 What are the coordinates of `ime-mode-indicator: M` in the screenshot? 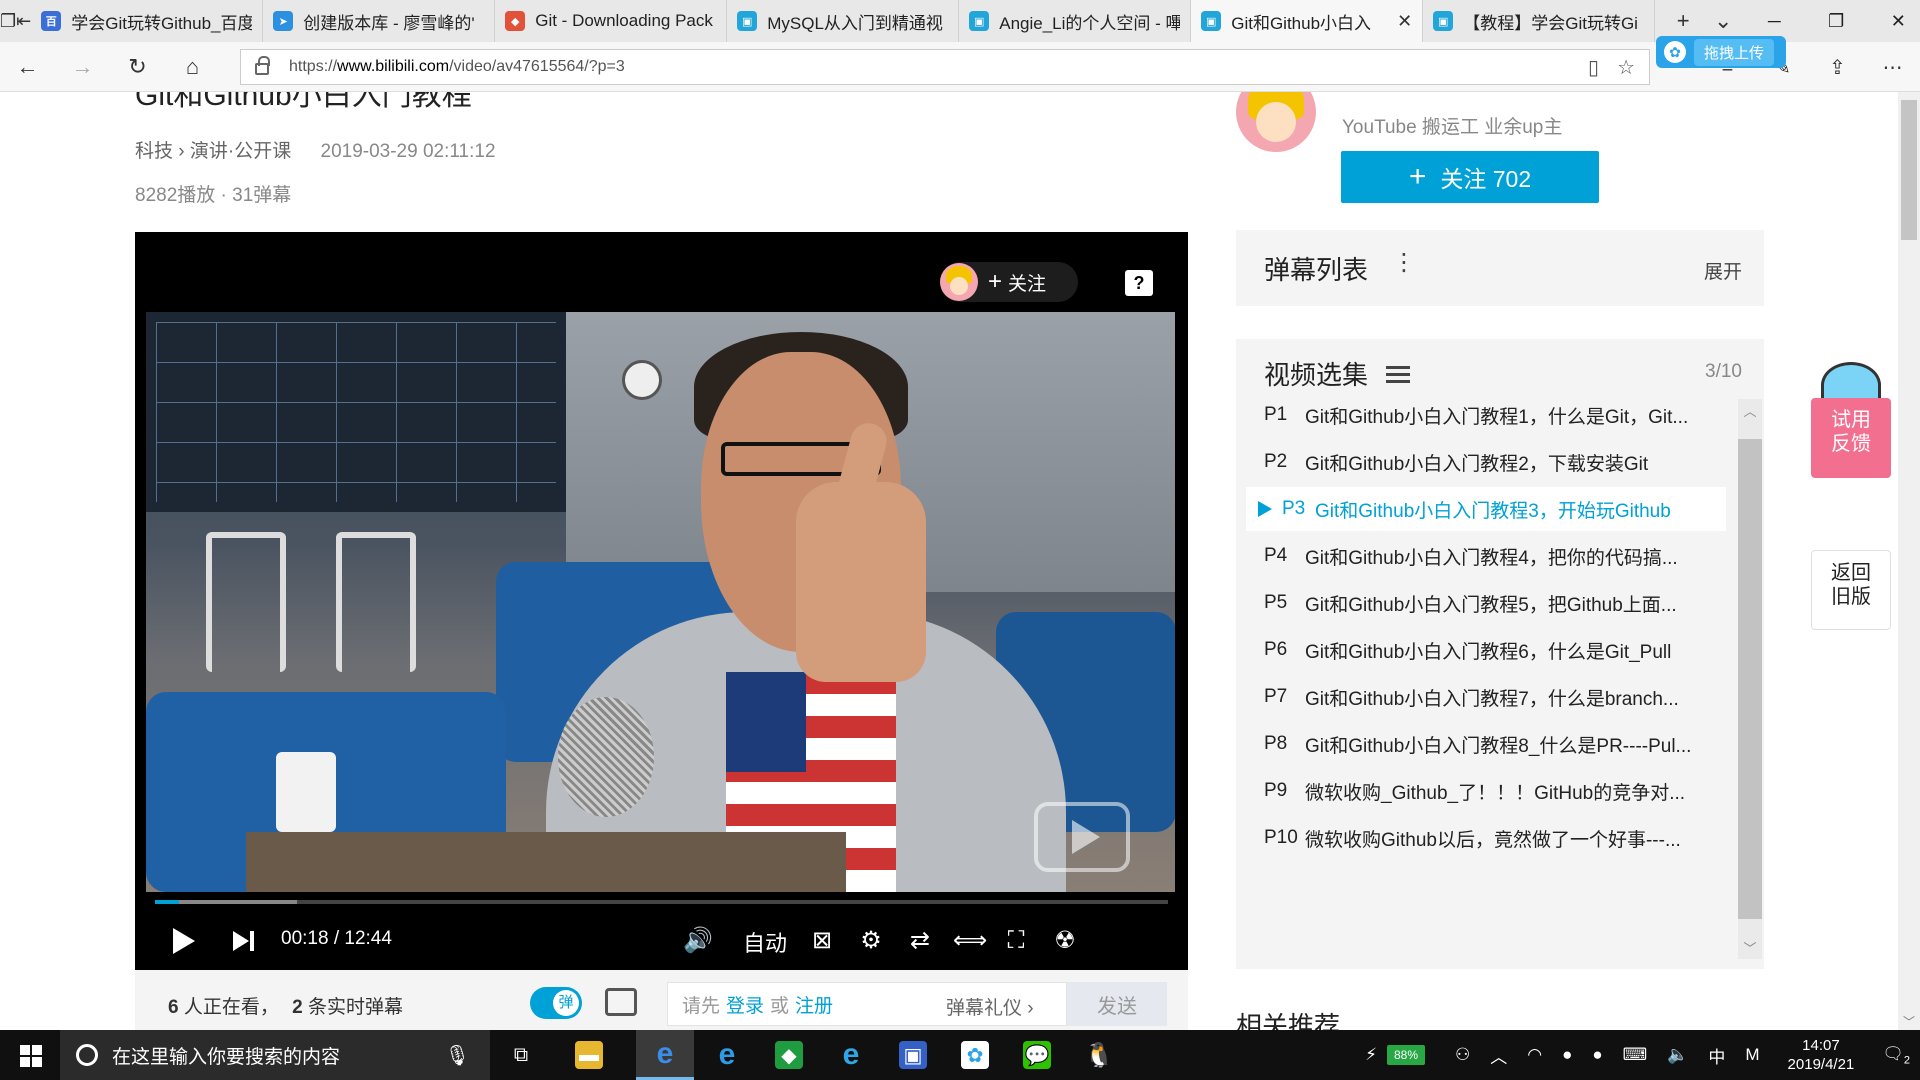 It's located at (1752, 1055).